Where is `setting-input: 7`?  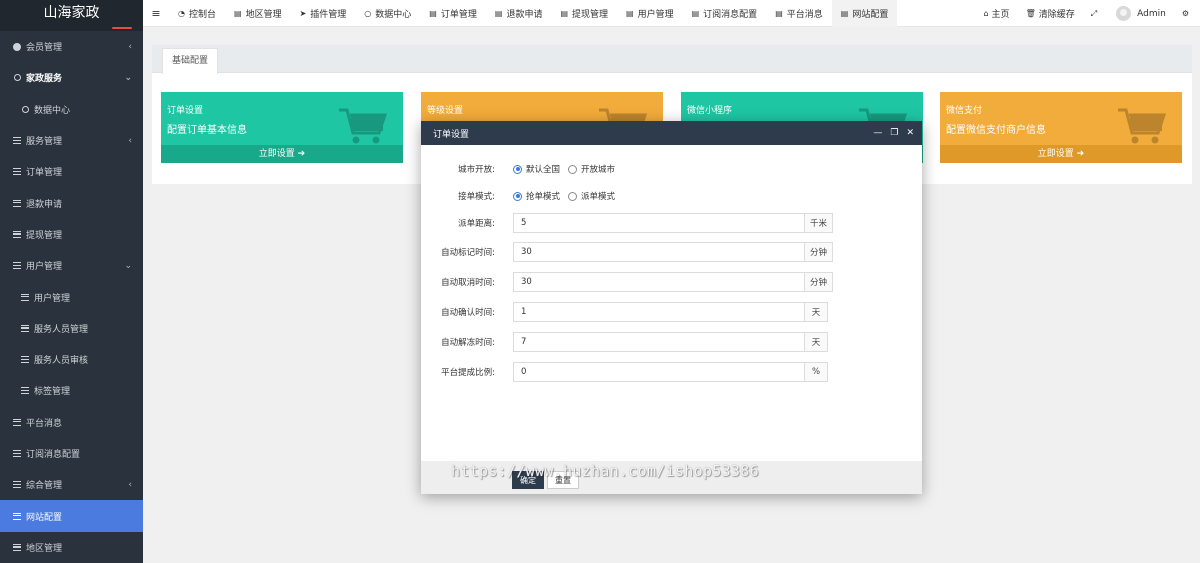 setting-input: 7 is located at coordinates (659, 342).